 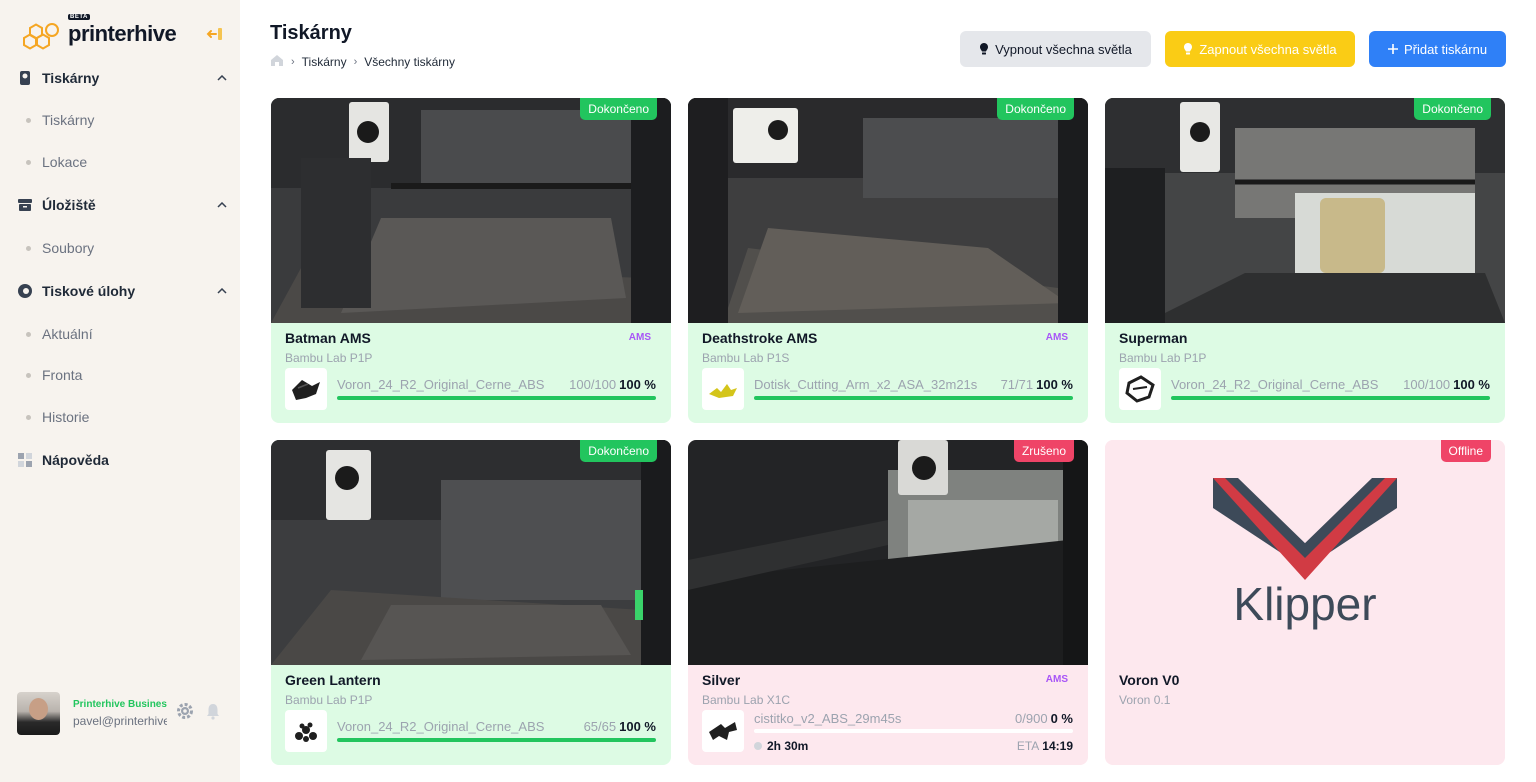 I want to click on lights-off-button: Vypnout všechna světla, so click(x=1055, y=49).